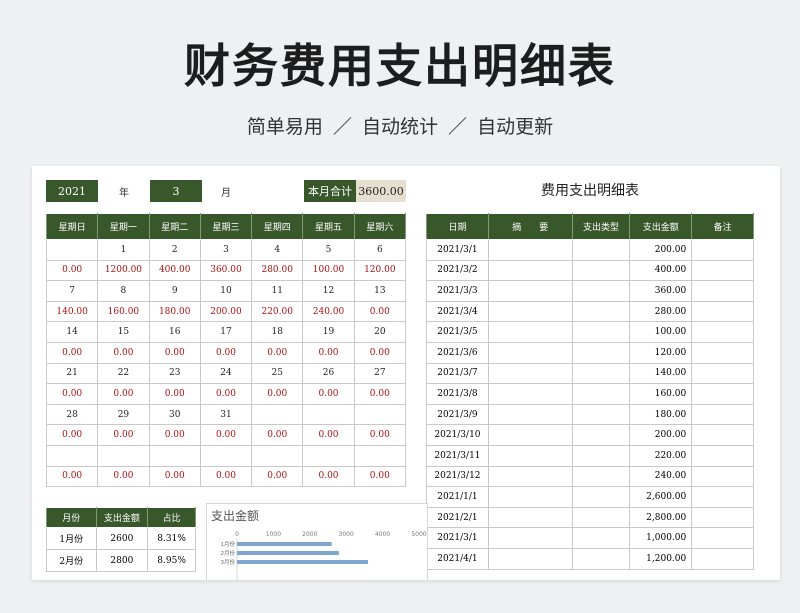 The height and width of the screenshot is (613, 800). Describe the element at coordinates (457, 394) in the screenshot. I see `expense-cell: 2021/3/8` at that location.